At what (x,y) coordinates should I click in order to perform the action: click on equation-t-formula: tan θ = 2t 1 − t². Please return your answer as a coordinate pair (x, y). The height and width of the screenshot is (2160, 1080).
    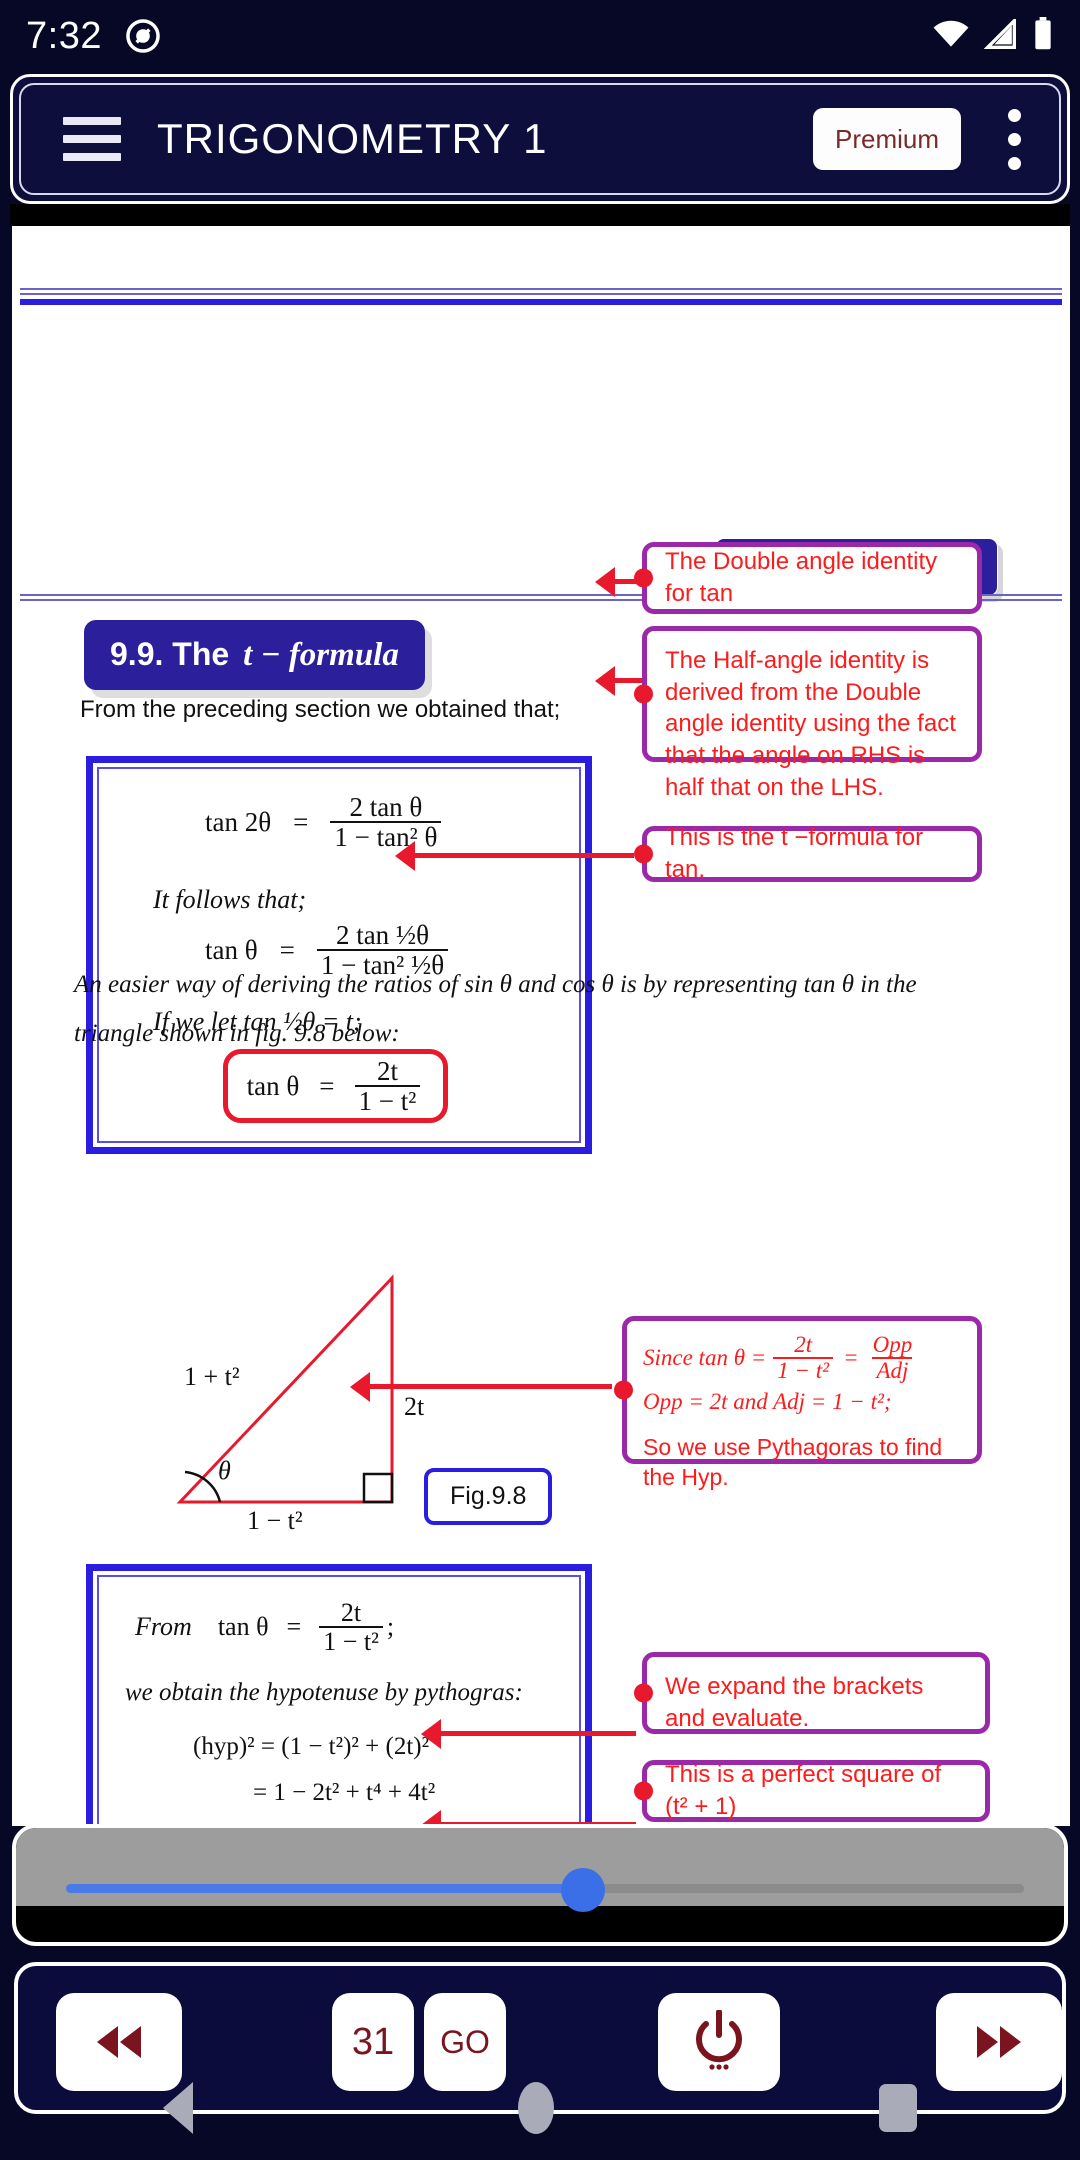
    Looking at the image, I should click on (335, 1085).